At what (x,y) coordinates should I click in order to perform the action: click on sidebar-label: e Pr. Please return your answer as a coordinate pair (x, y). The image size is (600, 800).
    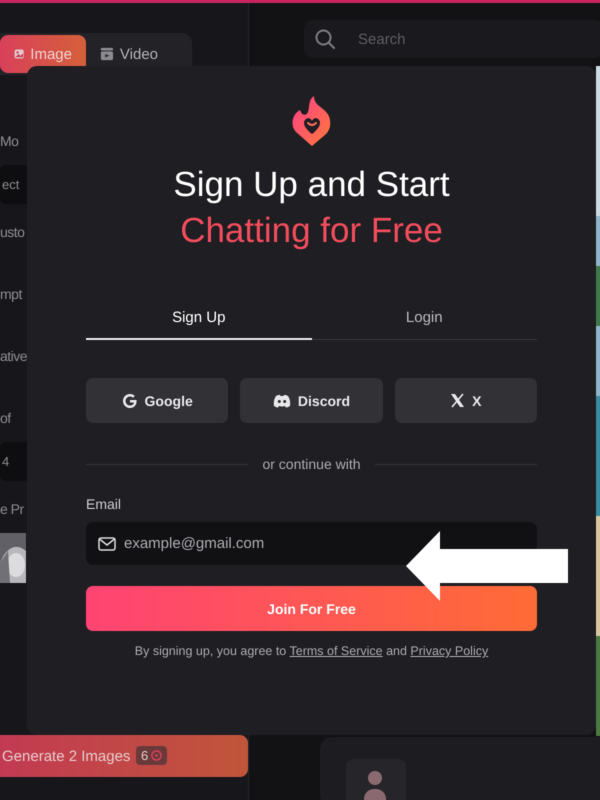
    Looking at the image, I should click on (12, 510).